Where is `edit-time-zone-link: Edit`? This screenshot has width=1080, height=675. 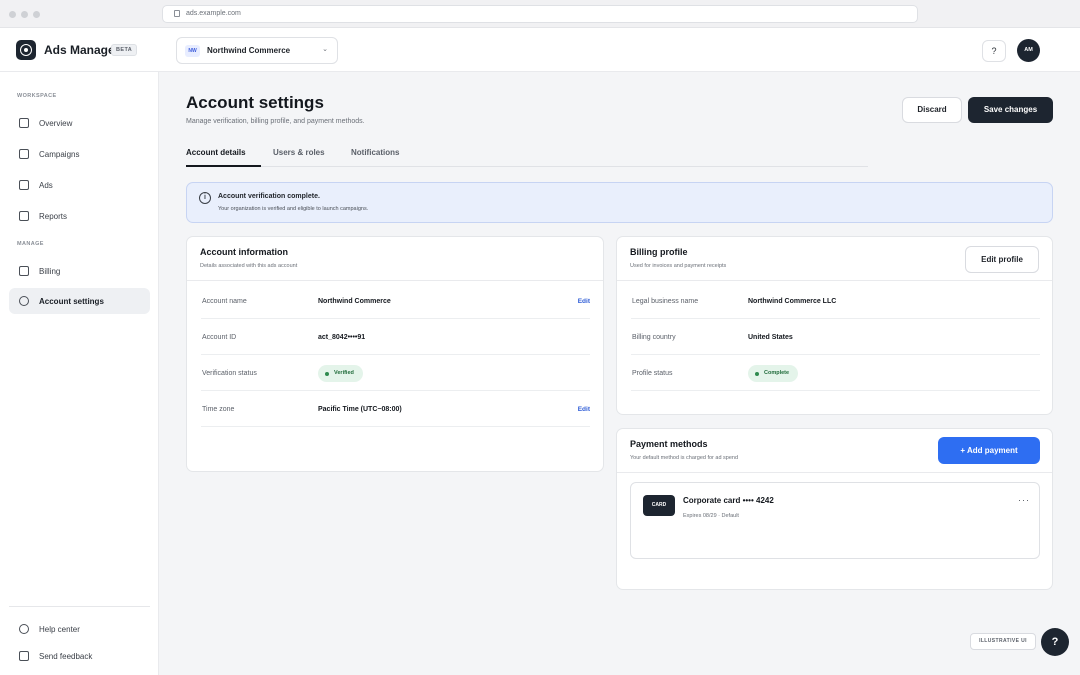
edit-time-zone-link: Edit is located at coordinates (584, 409).